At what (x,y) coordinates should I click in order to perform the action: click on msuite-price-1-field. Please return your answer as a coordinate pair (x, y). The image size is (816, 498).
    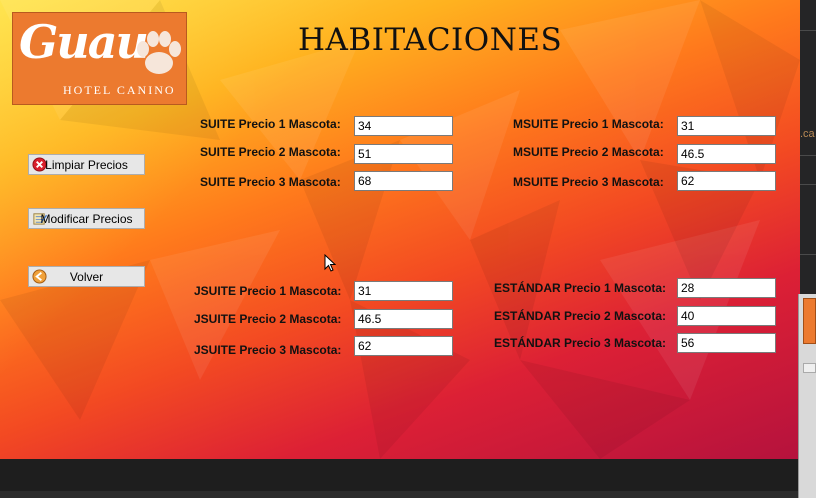
    Looking at the image, I should click on (726, 126).